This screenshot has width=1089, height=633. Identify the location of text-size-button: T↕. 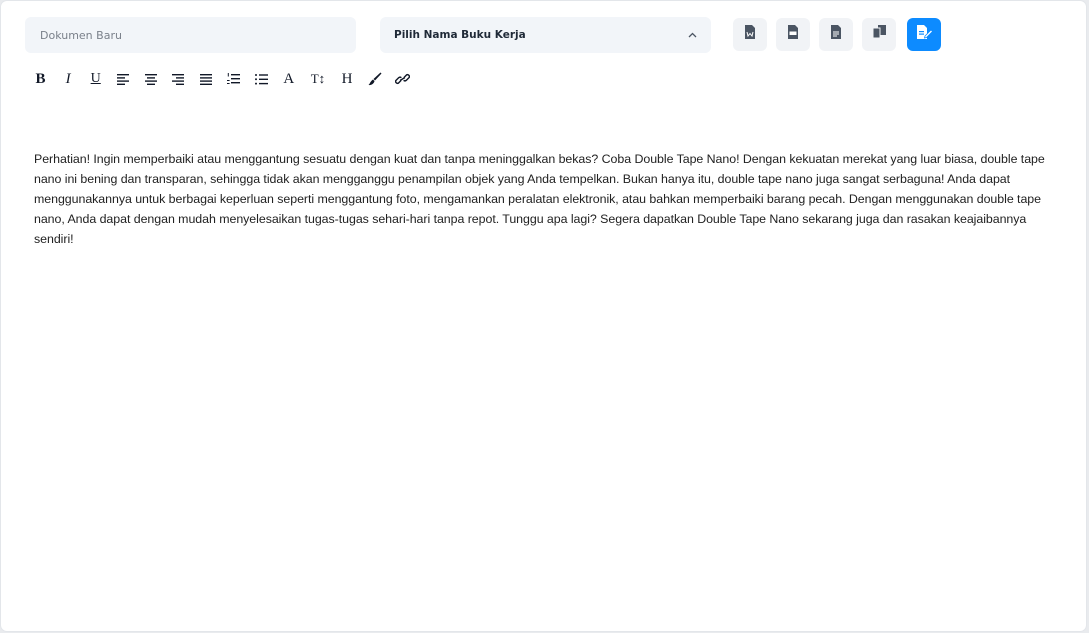
(318, 79).